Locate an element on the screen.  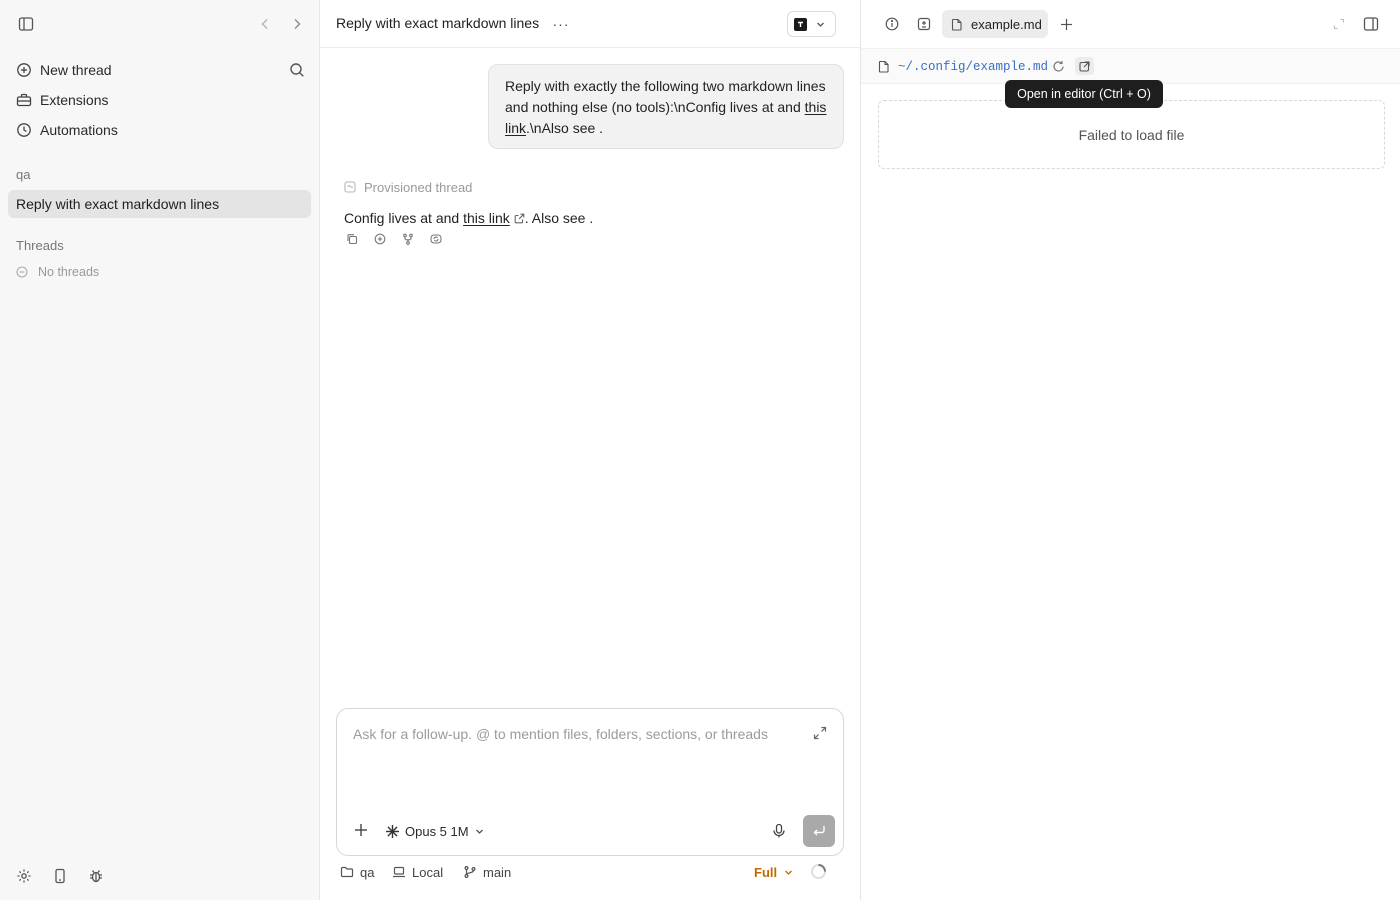
copy-icon is located at coordinates (352, 239).